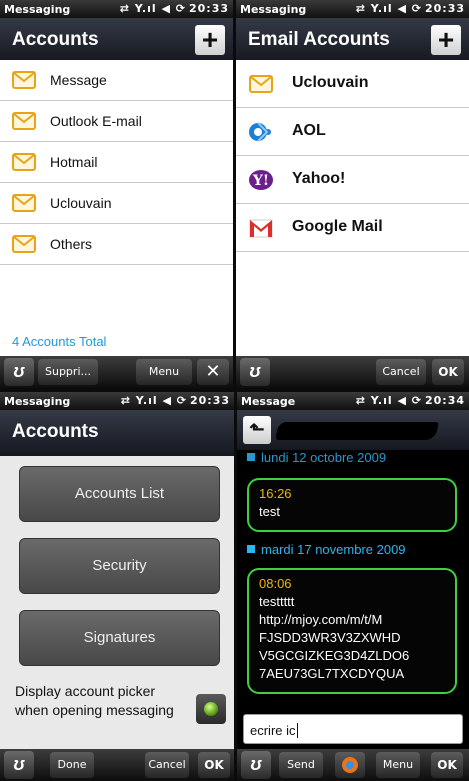  Describe the element at coordinates (330, 637) in the screenshot. I see `message-line: FJSDD3WR3V3ZXWHD` at that location.